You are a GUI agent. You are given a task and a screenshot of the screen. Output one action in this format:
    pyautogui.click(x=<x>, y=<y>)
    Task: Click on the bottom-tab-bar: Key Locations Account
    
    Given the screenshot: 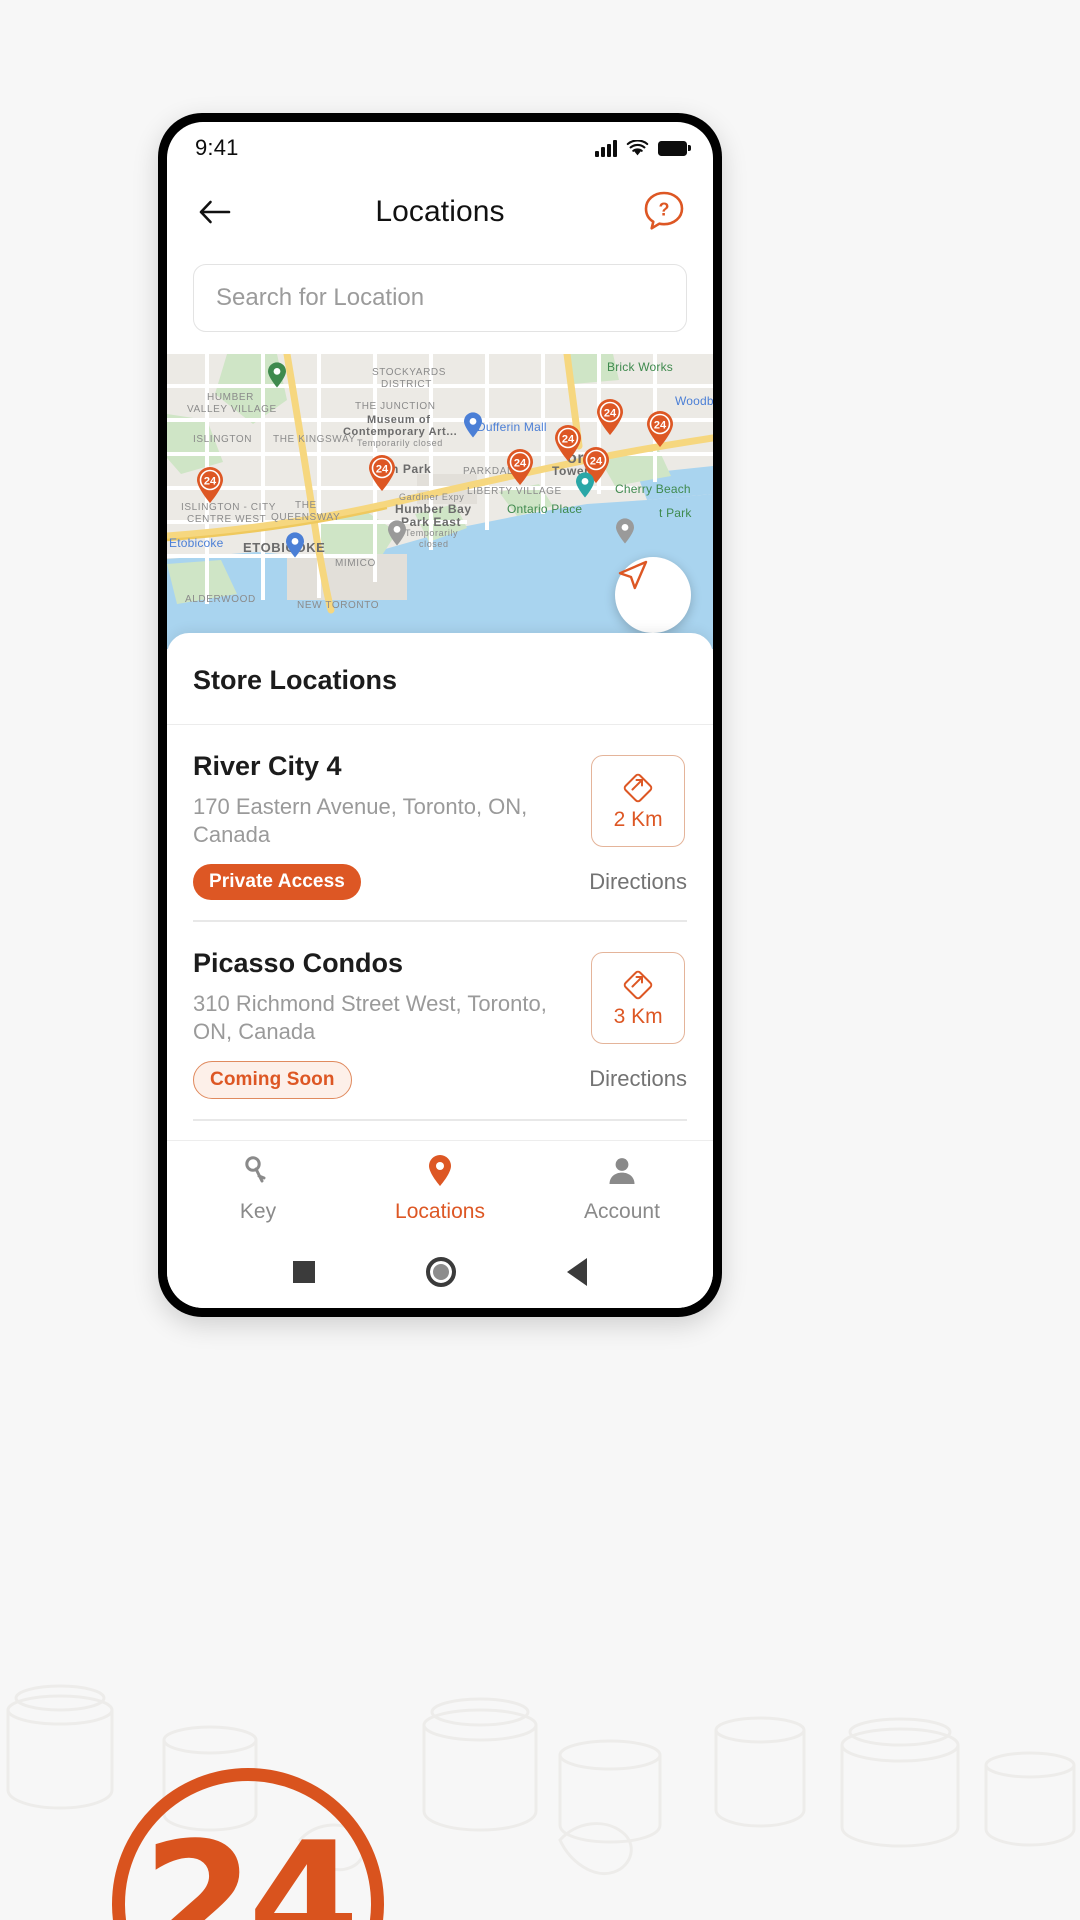 What is the action you would take?
    pyautogui.click(x=440, y=1188)
    